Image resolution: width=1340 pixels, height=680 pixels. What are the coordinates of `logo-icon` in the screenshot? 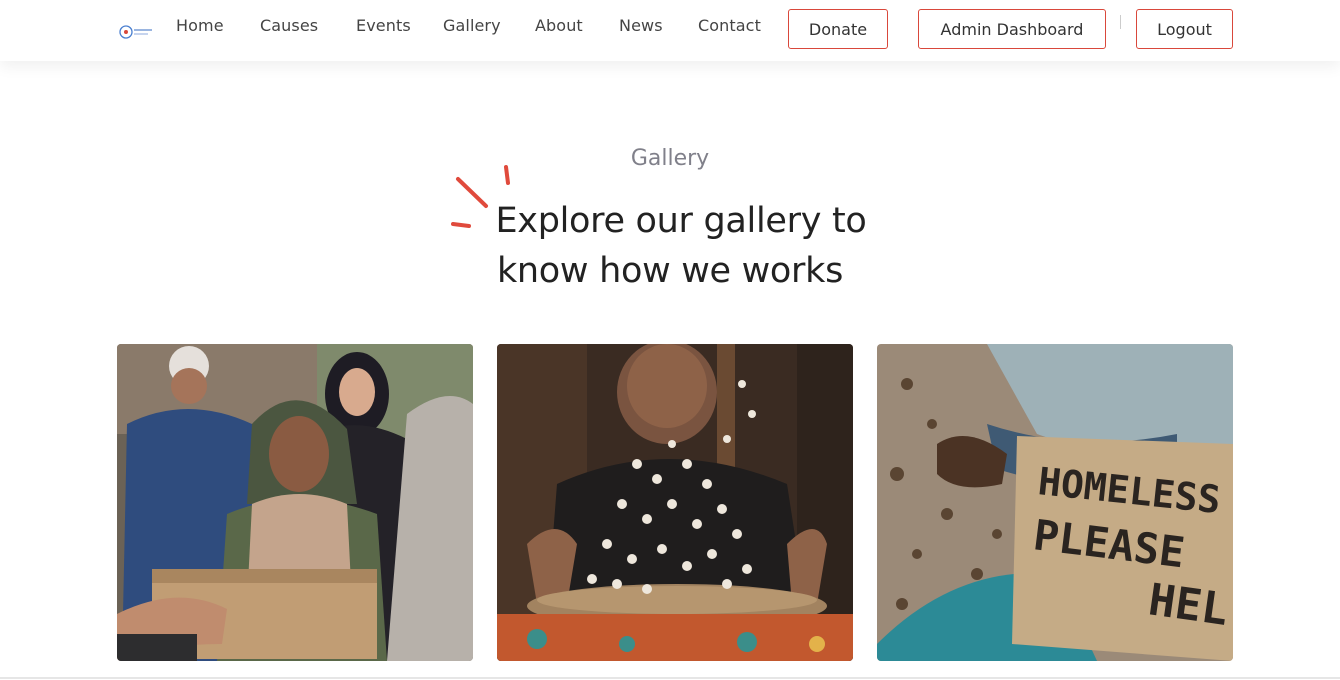 It's located at (135, 31).